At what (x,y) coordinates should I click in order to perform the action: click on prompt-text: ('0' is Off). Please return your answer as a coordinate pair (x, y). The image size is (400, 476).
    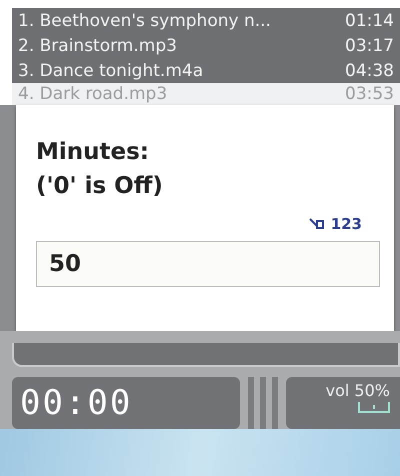
    Looking at the image, I should click on (100, 186).